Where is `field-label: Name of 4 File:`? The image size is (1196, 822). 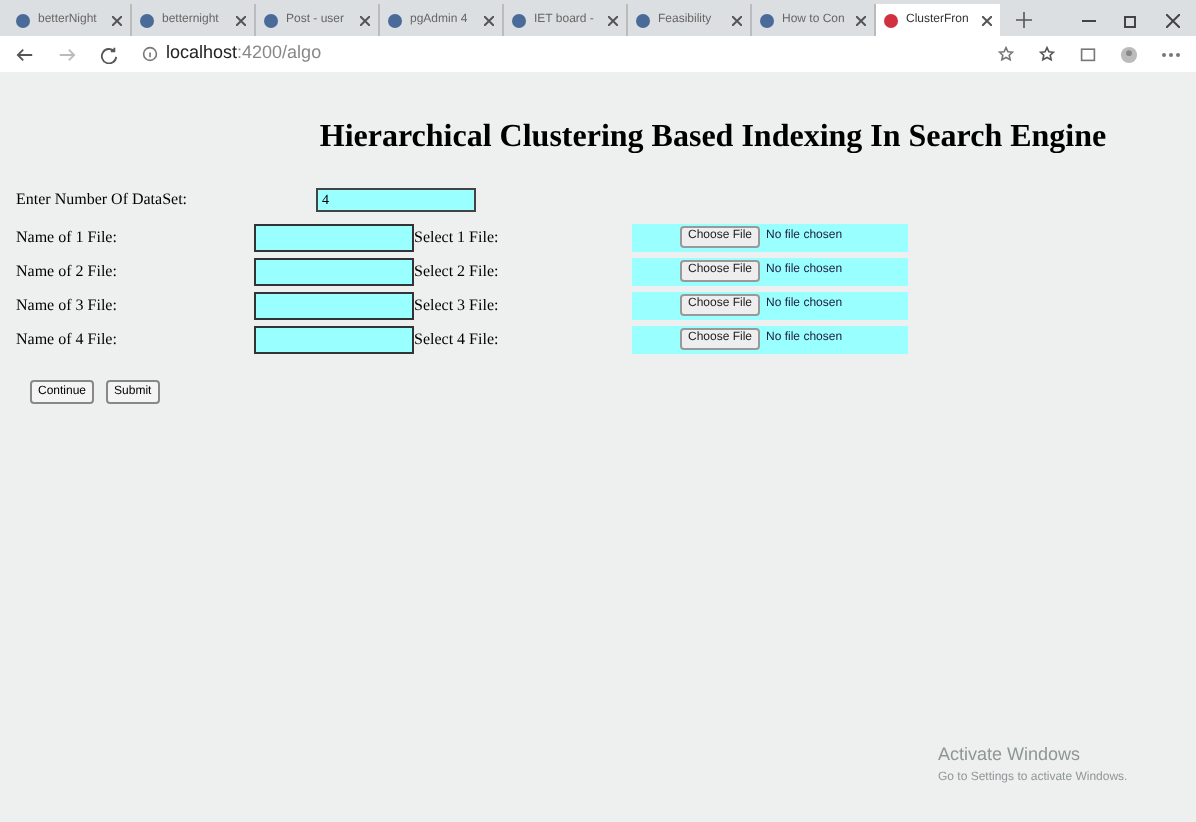 field-label: Name of 4 File: is located at coordinates (67, 339).